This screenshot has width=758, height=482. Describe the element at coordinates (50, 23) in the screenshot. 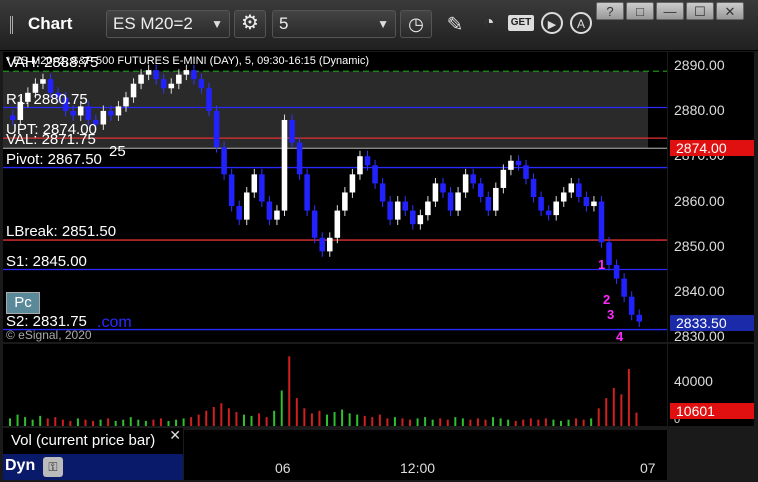

I see `app-label: Chart` at that location.